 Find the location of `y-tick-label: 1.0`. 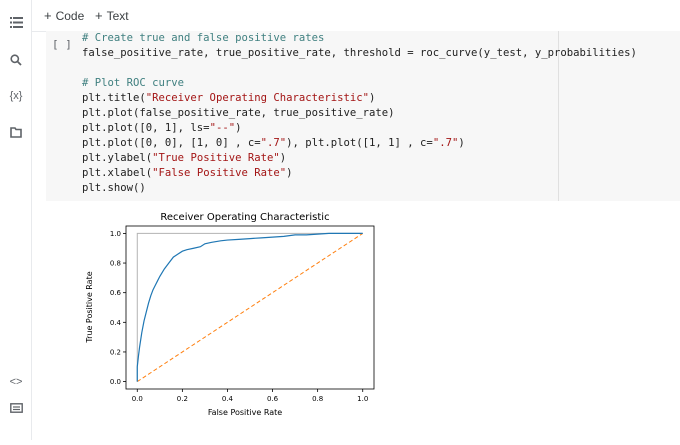

y-tick-label: 1.0 is located at coordinates (115, 234).